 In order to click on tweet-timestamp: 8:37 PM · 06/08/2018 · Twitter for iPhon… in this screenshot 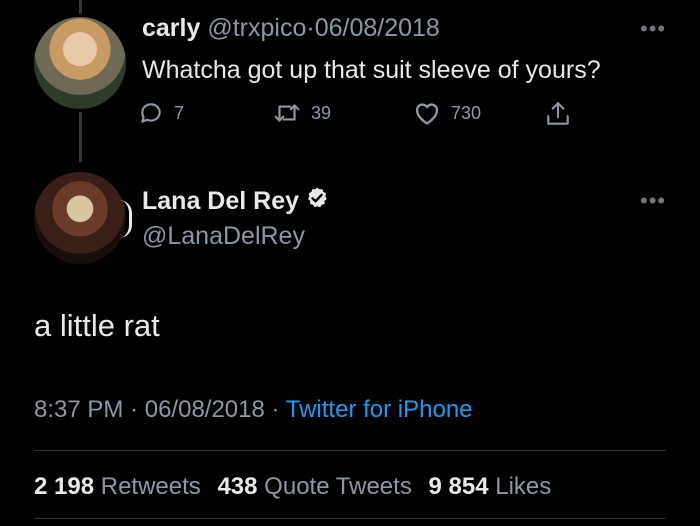, I will do `click(253, 410)`.